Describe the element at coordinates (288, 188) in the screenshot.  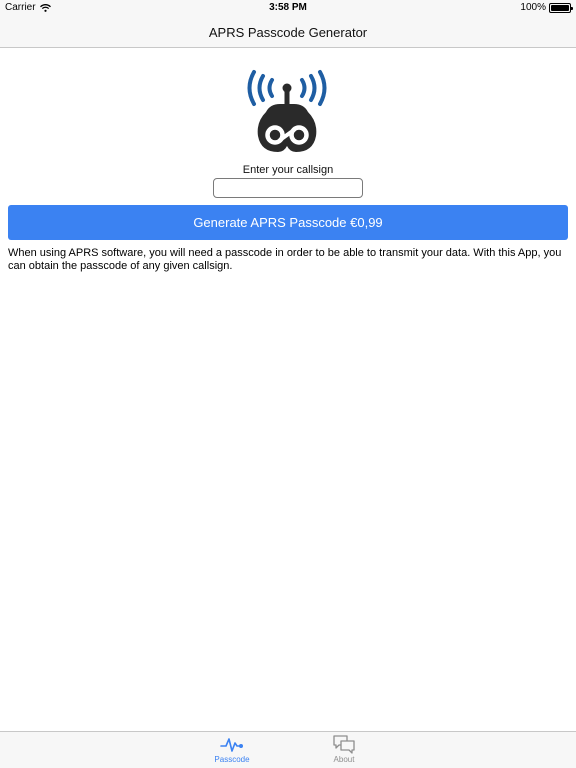
I see `callsign-input` at that location.